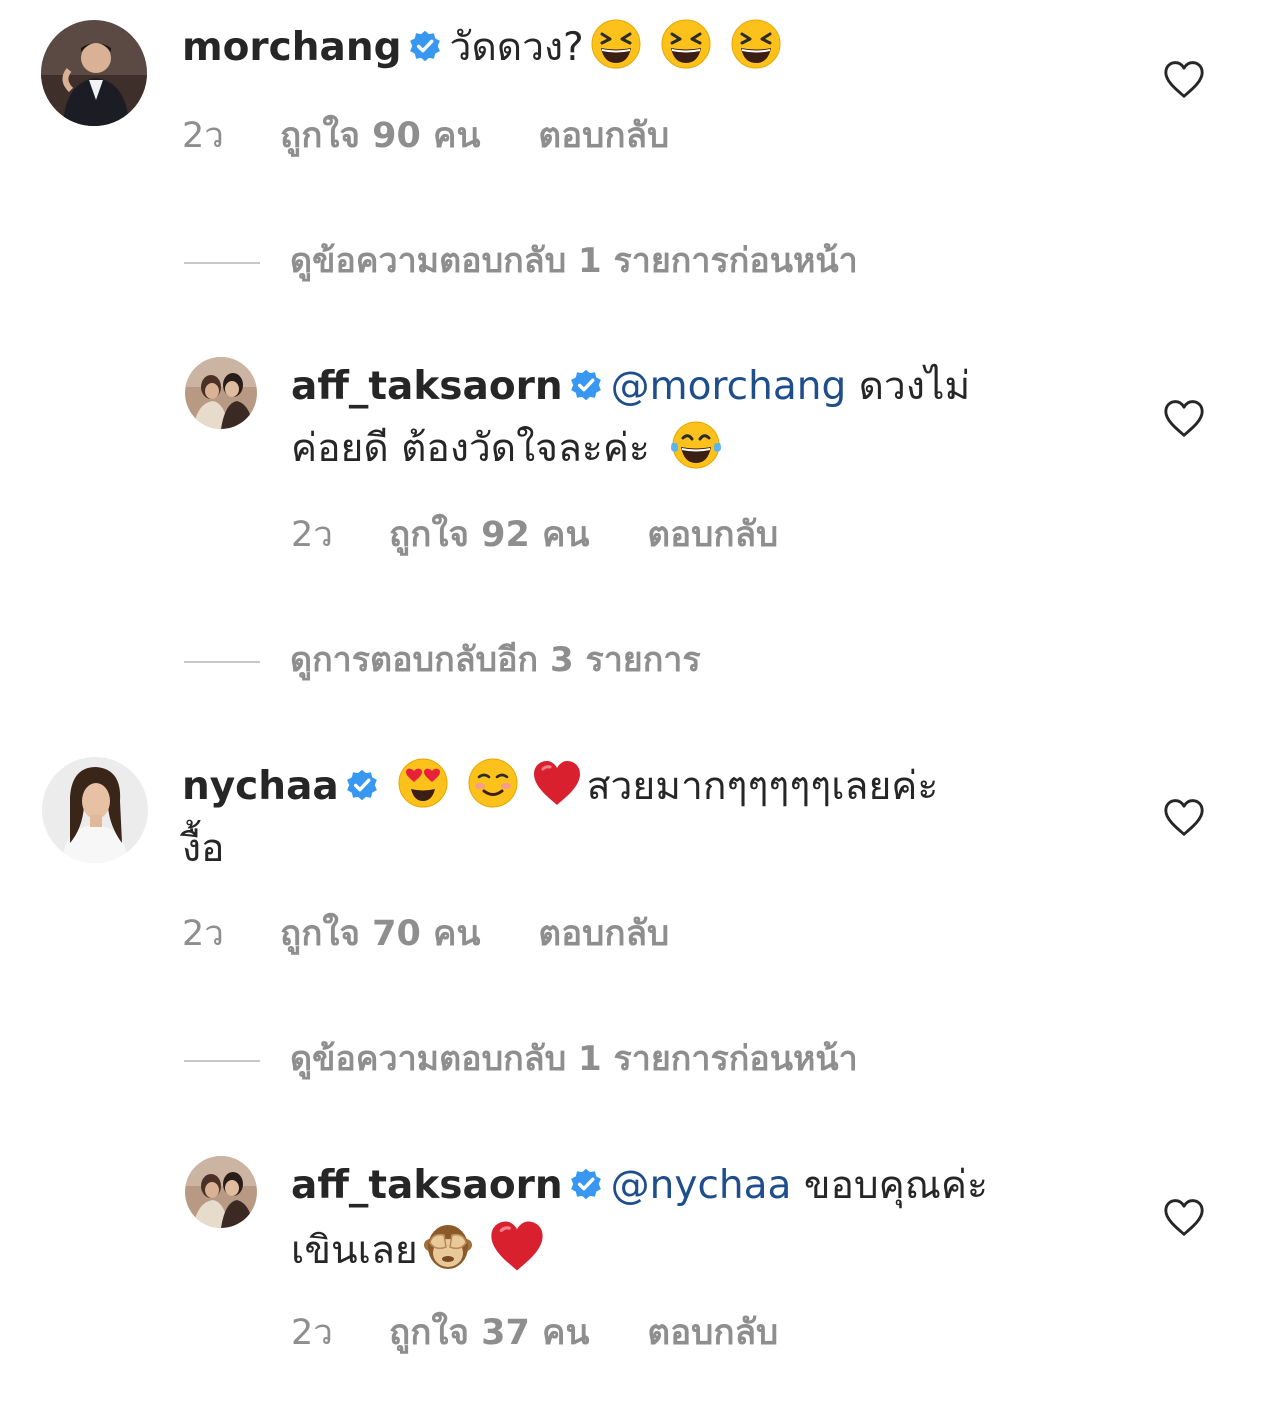 The image size is (1280, 1418). I want to click on view-more-replies-label: ดูการตอบกลับอีก 3 รายการ, so click(495, 660).